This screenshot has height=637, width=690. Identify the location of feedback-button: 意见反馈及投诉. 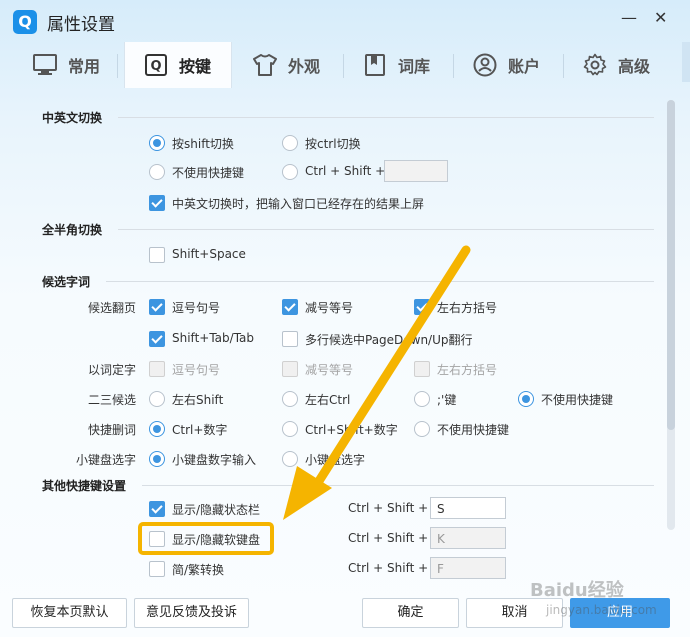
(191, 613).